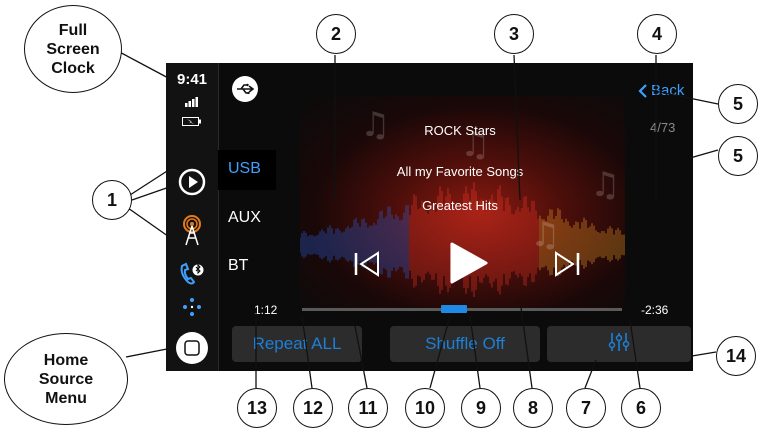 The width and height of the screenshot is (760, 430). What do you see at coordinates (257, 408) in the screenshot?
I see `callout-13: 13` at bounding box center [257, 408].